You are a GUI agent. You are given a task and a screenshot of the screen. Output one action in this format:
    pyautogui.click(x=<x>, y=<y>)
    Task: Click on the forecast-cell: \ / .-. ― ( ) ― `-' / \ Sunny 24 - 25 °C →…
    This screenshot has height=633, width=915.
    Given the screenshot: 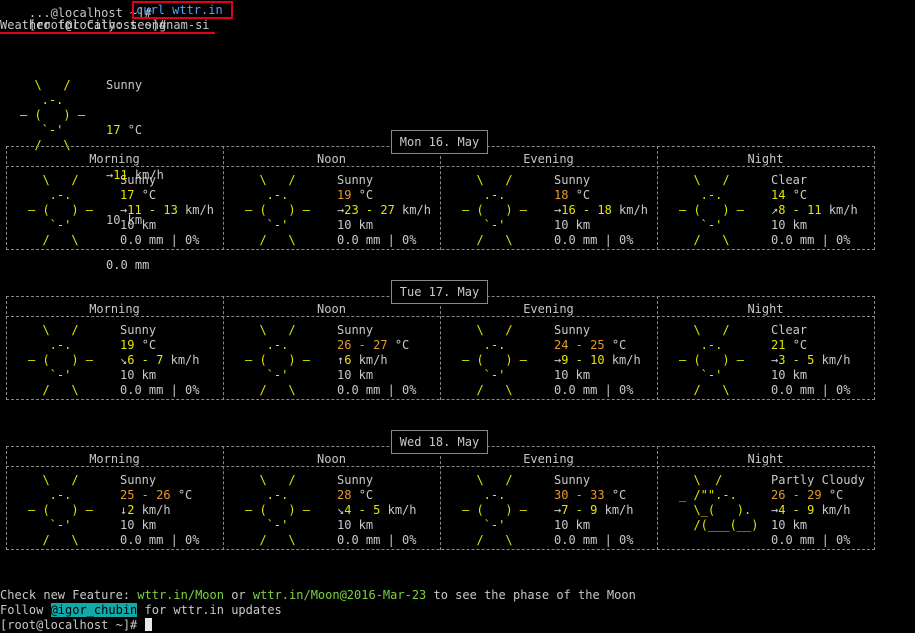 What is the action you would take?
    pyautogui.click(x=567, y=360)
    